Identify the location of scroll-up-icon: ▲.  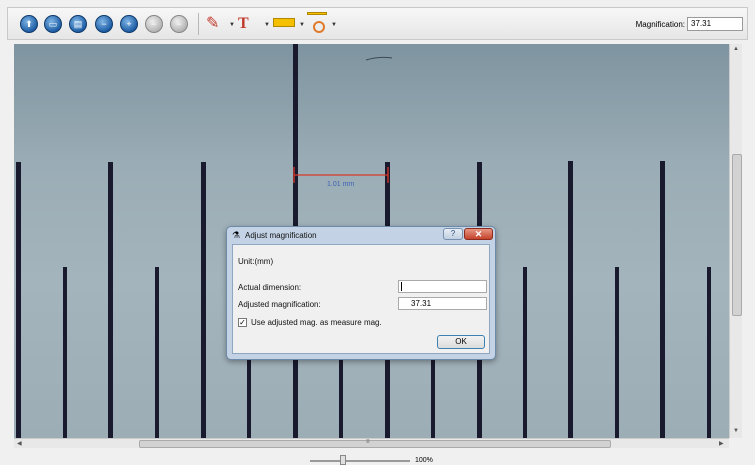
(736, 49).